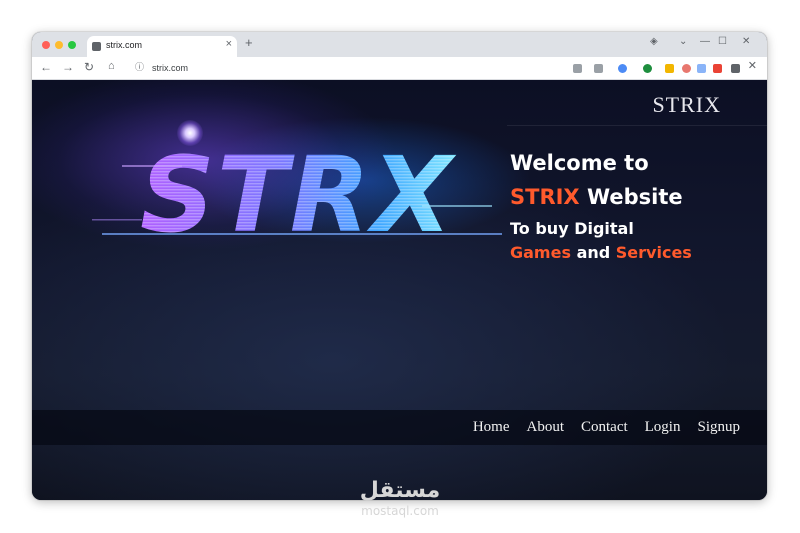  I want to click on back-icon: ←, so click(46, 67).